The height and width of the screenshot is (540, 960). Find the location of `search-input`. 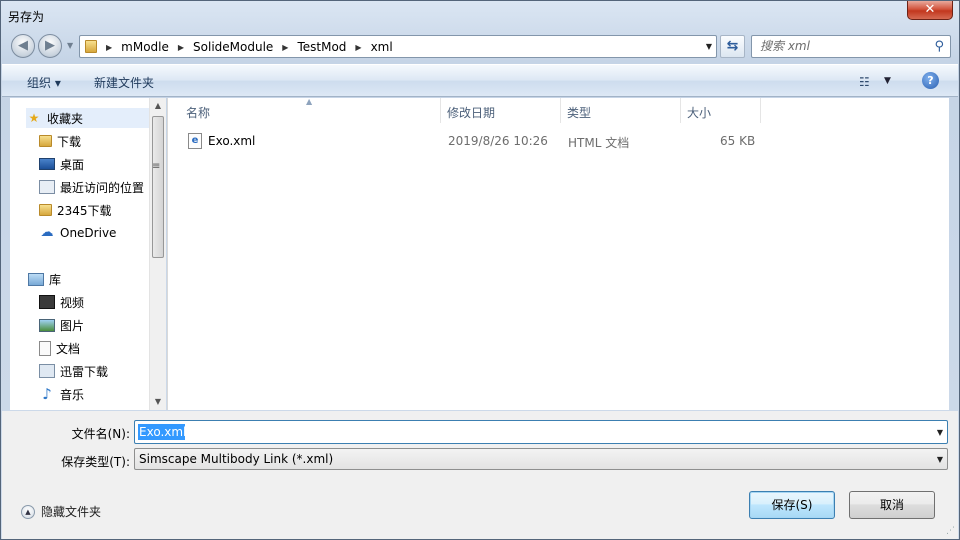

search-input is located at coordinates (842, 46).